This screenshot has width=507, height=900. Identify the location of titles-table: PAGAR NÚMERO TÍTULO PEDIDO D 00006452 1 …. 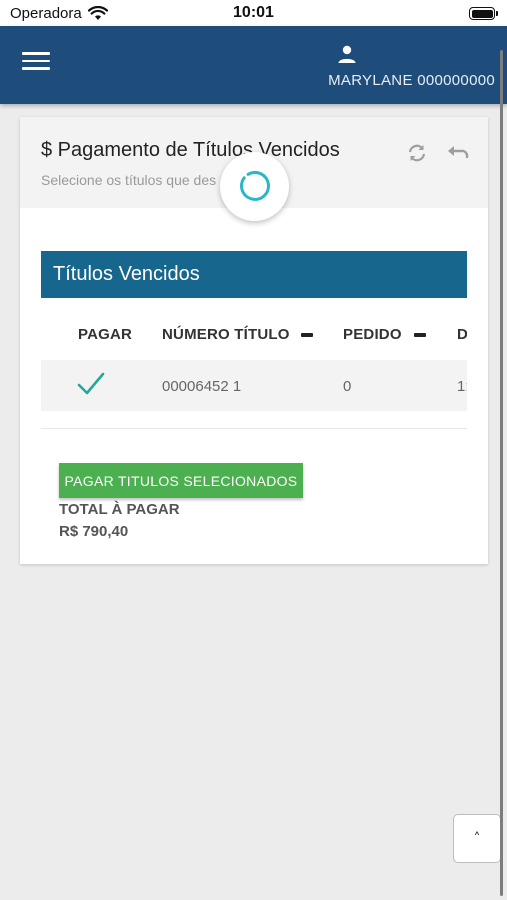
(254, 361).